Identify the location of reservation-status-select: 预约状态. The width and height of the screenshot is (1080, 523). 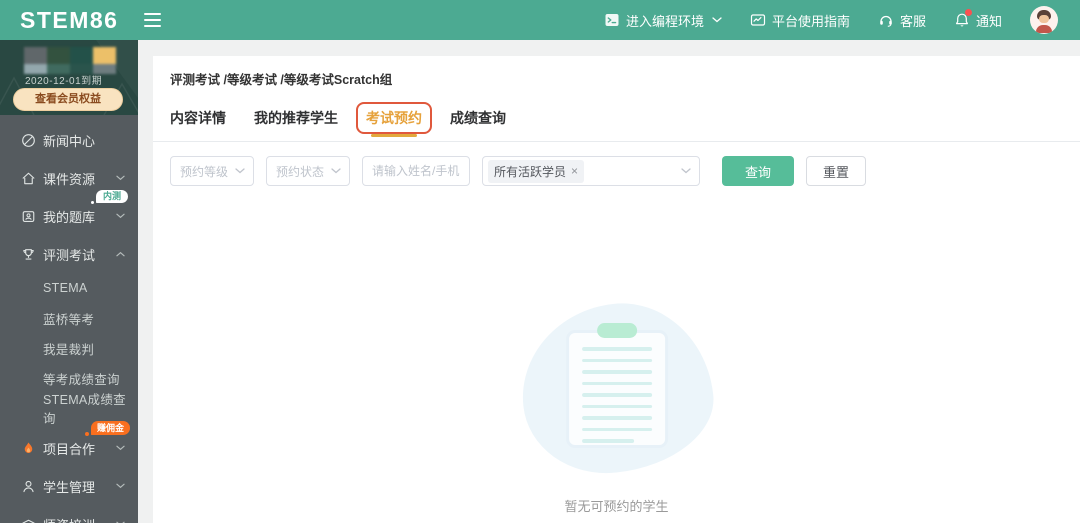
(308, 171).